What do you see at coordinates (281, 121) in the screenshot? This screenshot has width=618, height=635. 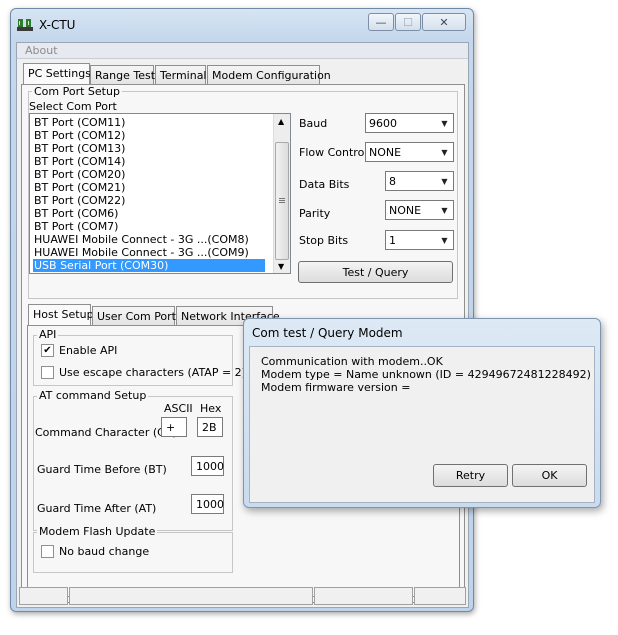 I see `scroll-up-icon: ▲` at bounding box center [281, 121].